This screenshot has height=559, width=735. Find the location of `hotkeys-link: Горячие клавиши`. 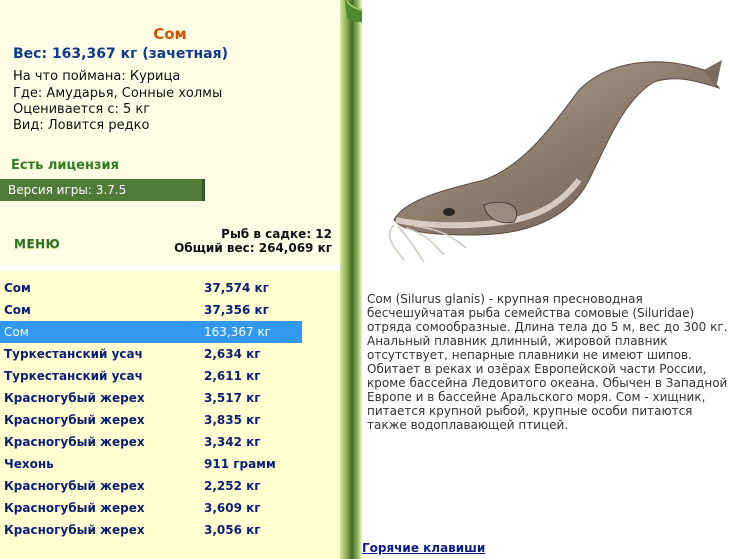

hotkeys-link: Горячие клавиши is located at coordinates (423, 548).